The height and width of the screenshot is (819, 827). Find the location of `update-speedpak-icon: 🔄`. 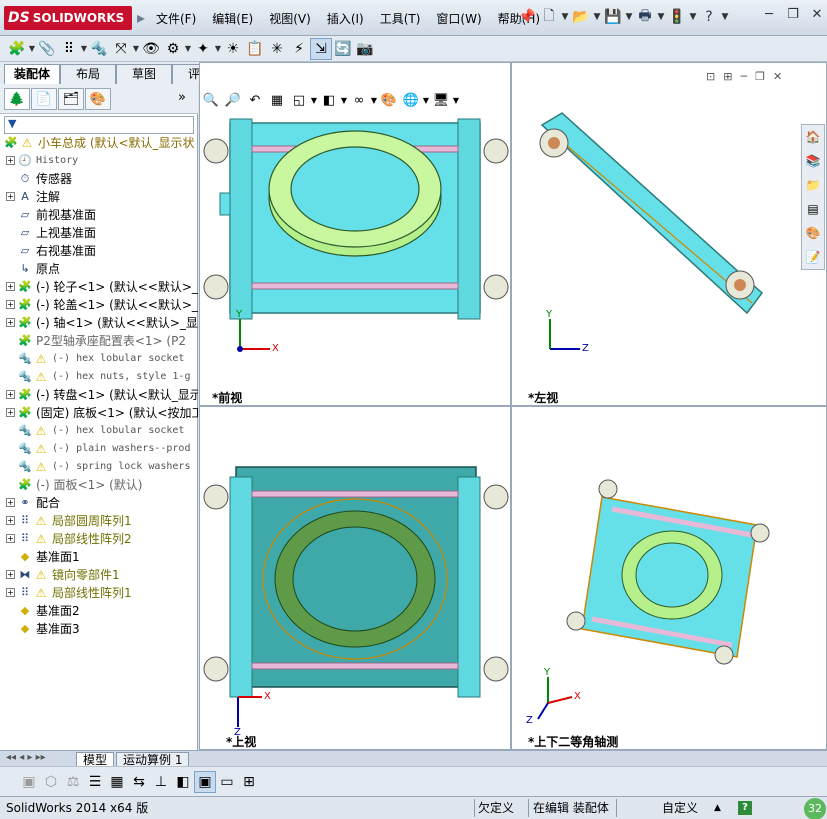

update-speedpak-icon: 🔄 is located at coordinates (343, 49).